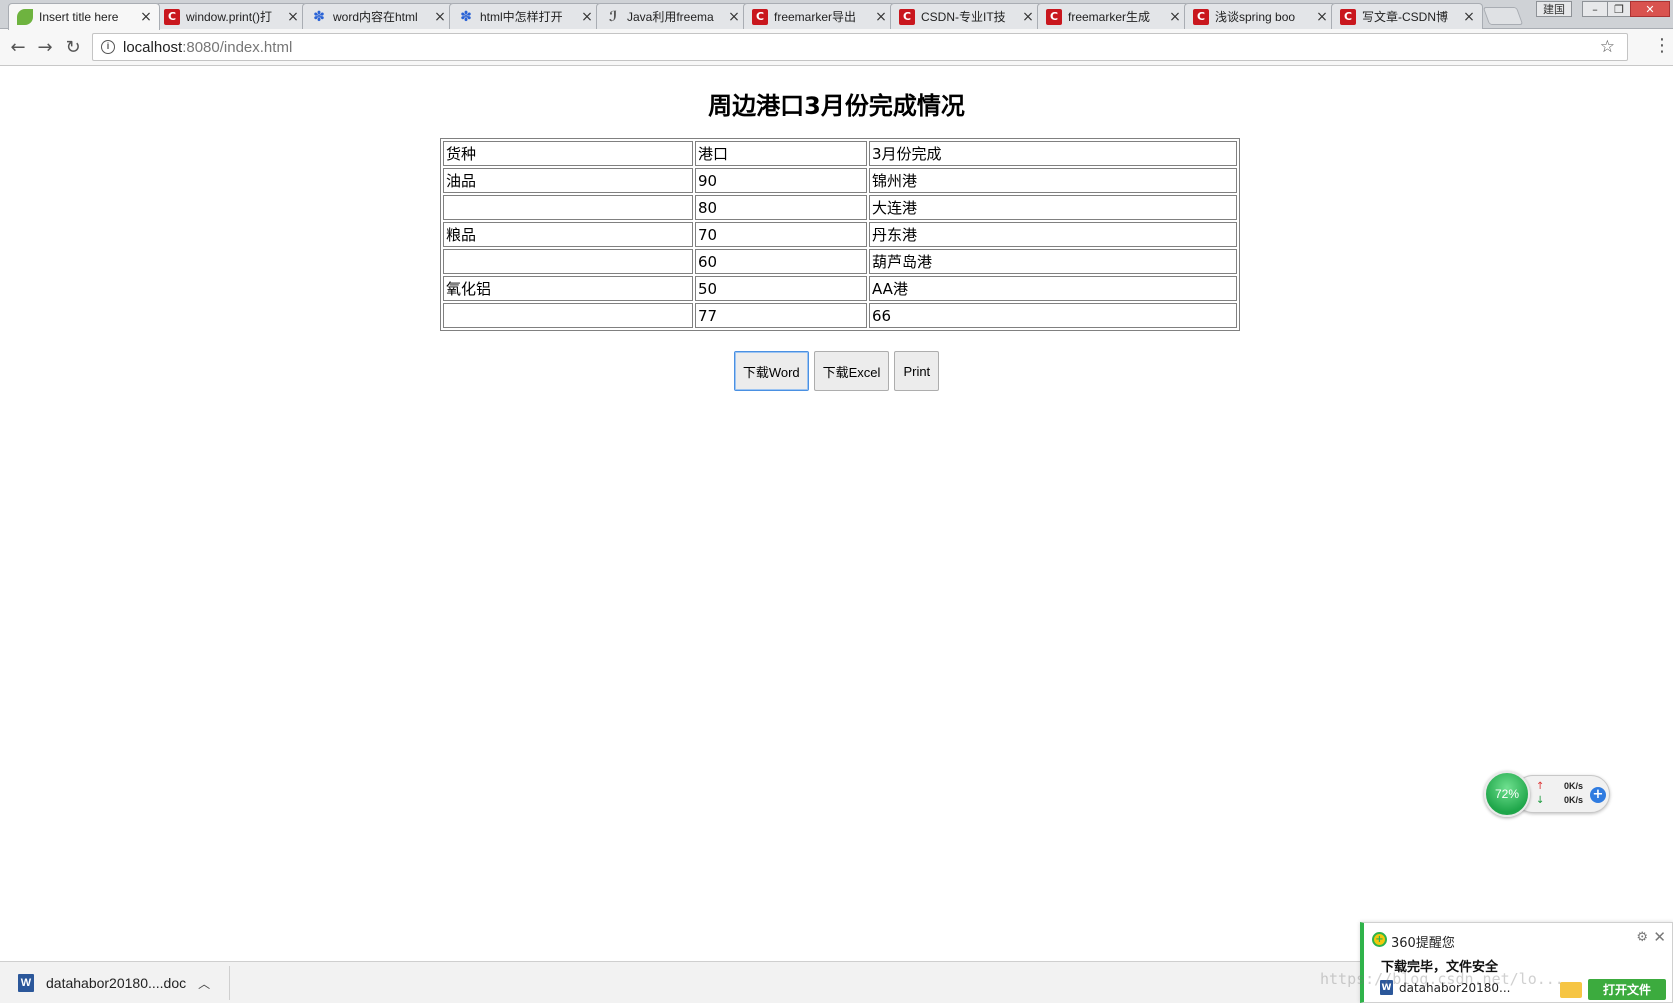 The height and width of the screenshot is (1003, 1673). Describe the element at coordinates (1659, 937) in the screenshot. I see `close-icon: ✕` at that location.